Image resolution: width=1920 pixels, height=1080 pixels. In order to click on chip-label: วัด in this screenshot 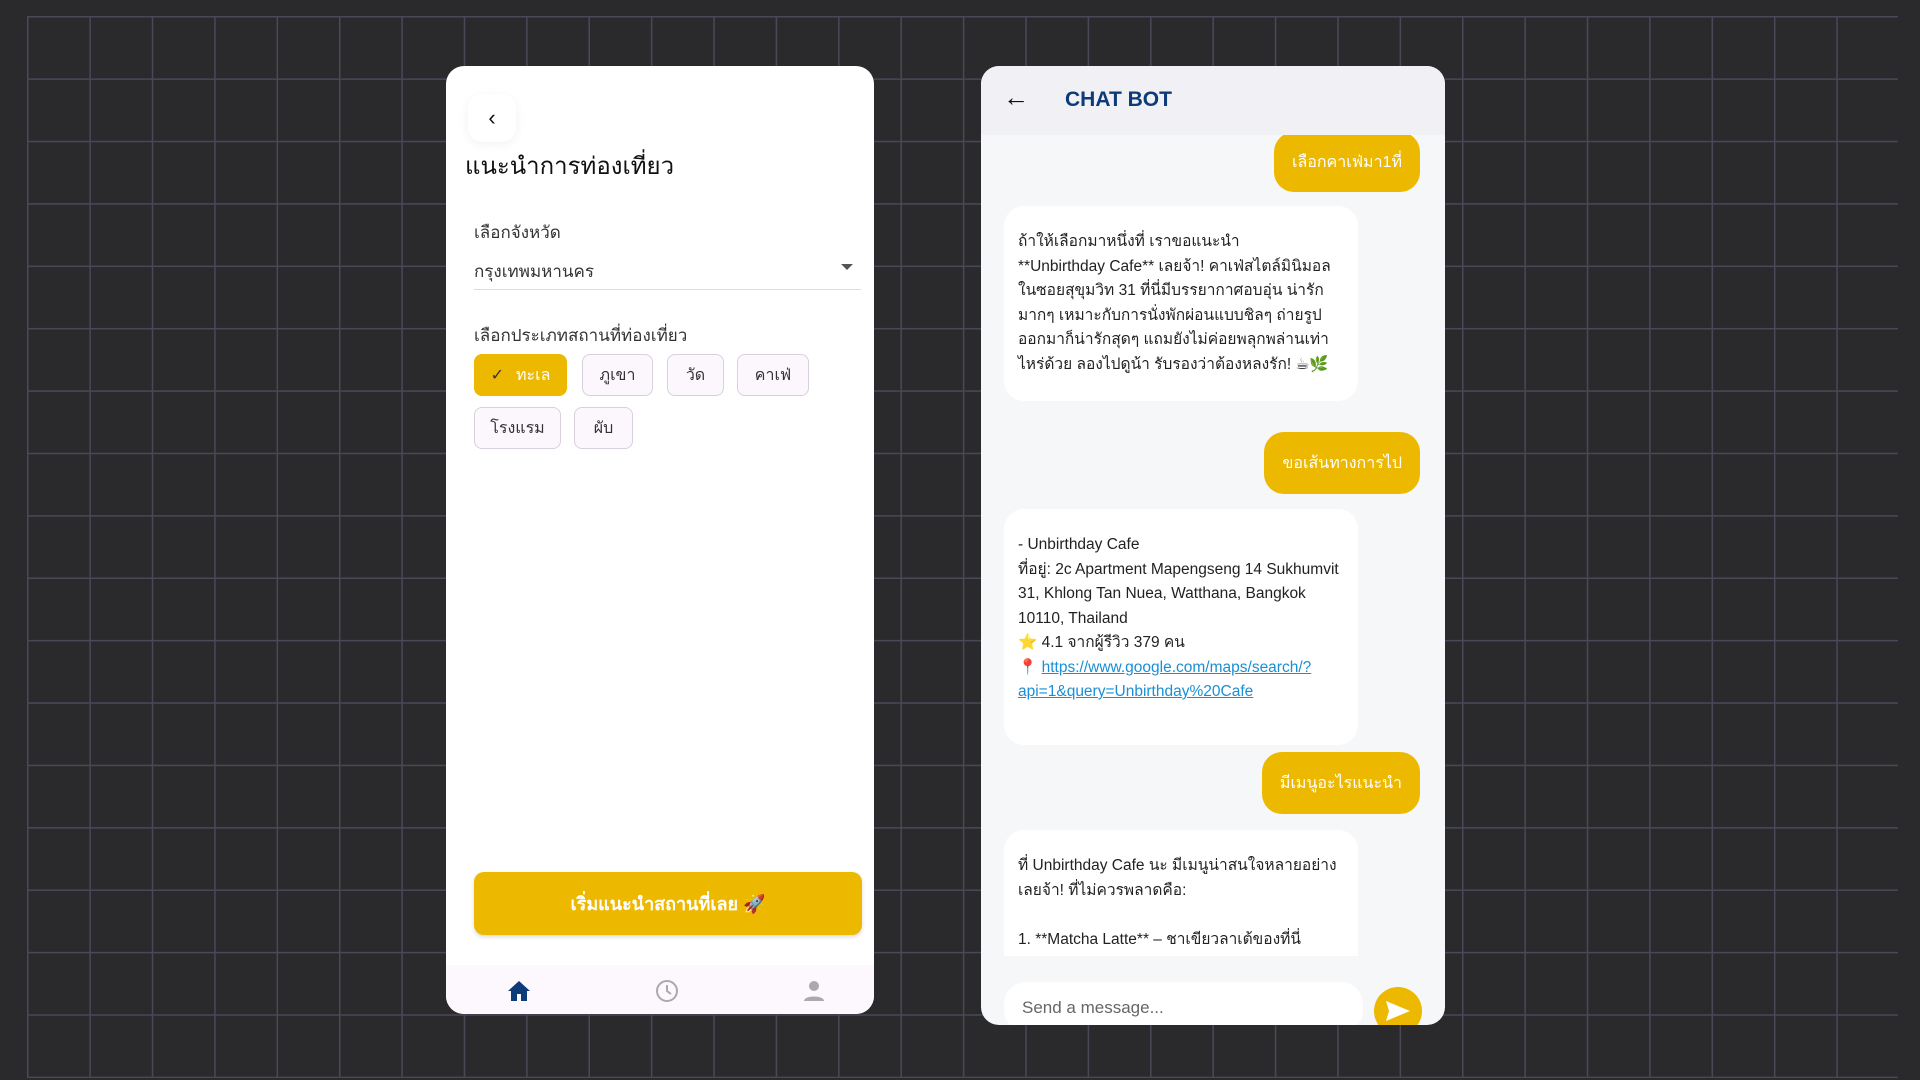, I will do `click(695, 375)`.